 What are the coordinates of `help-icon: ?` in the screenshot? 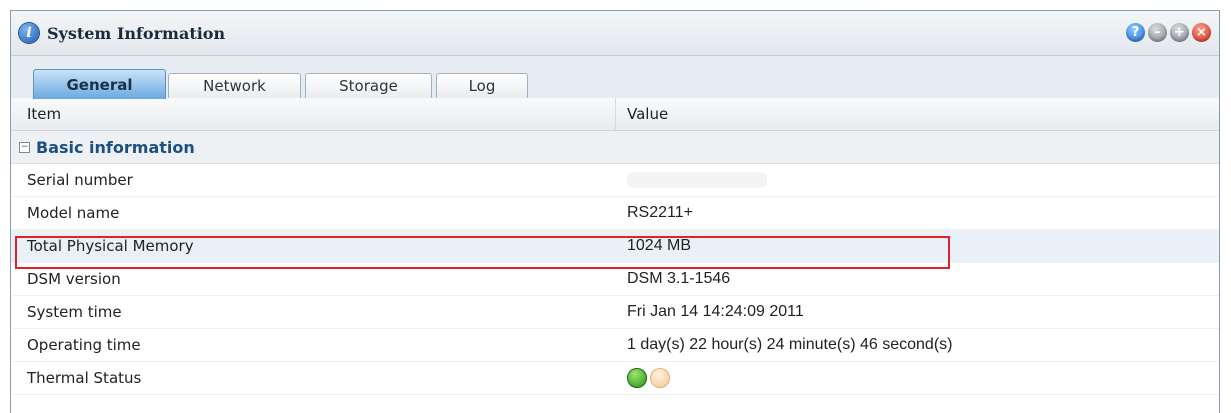 It's located at (1135, 32).